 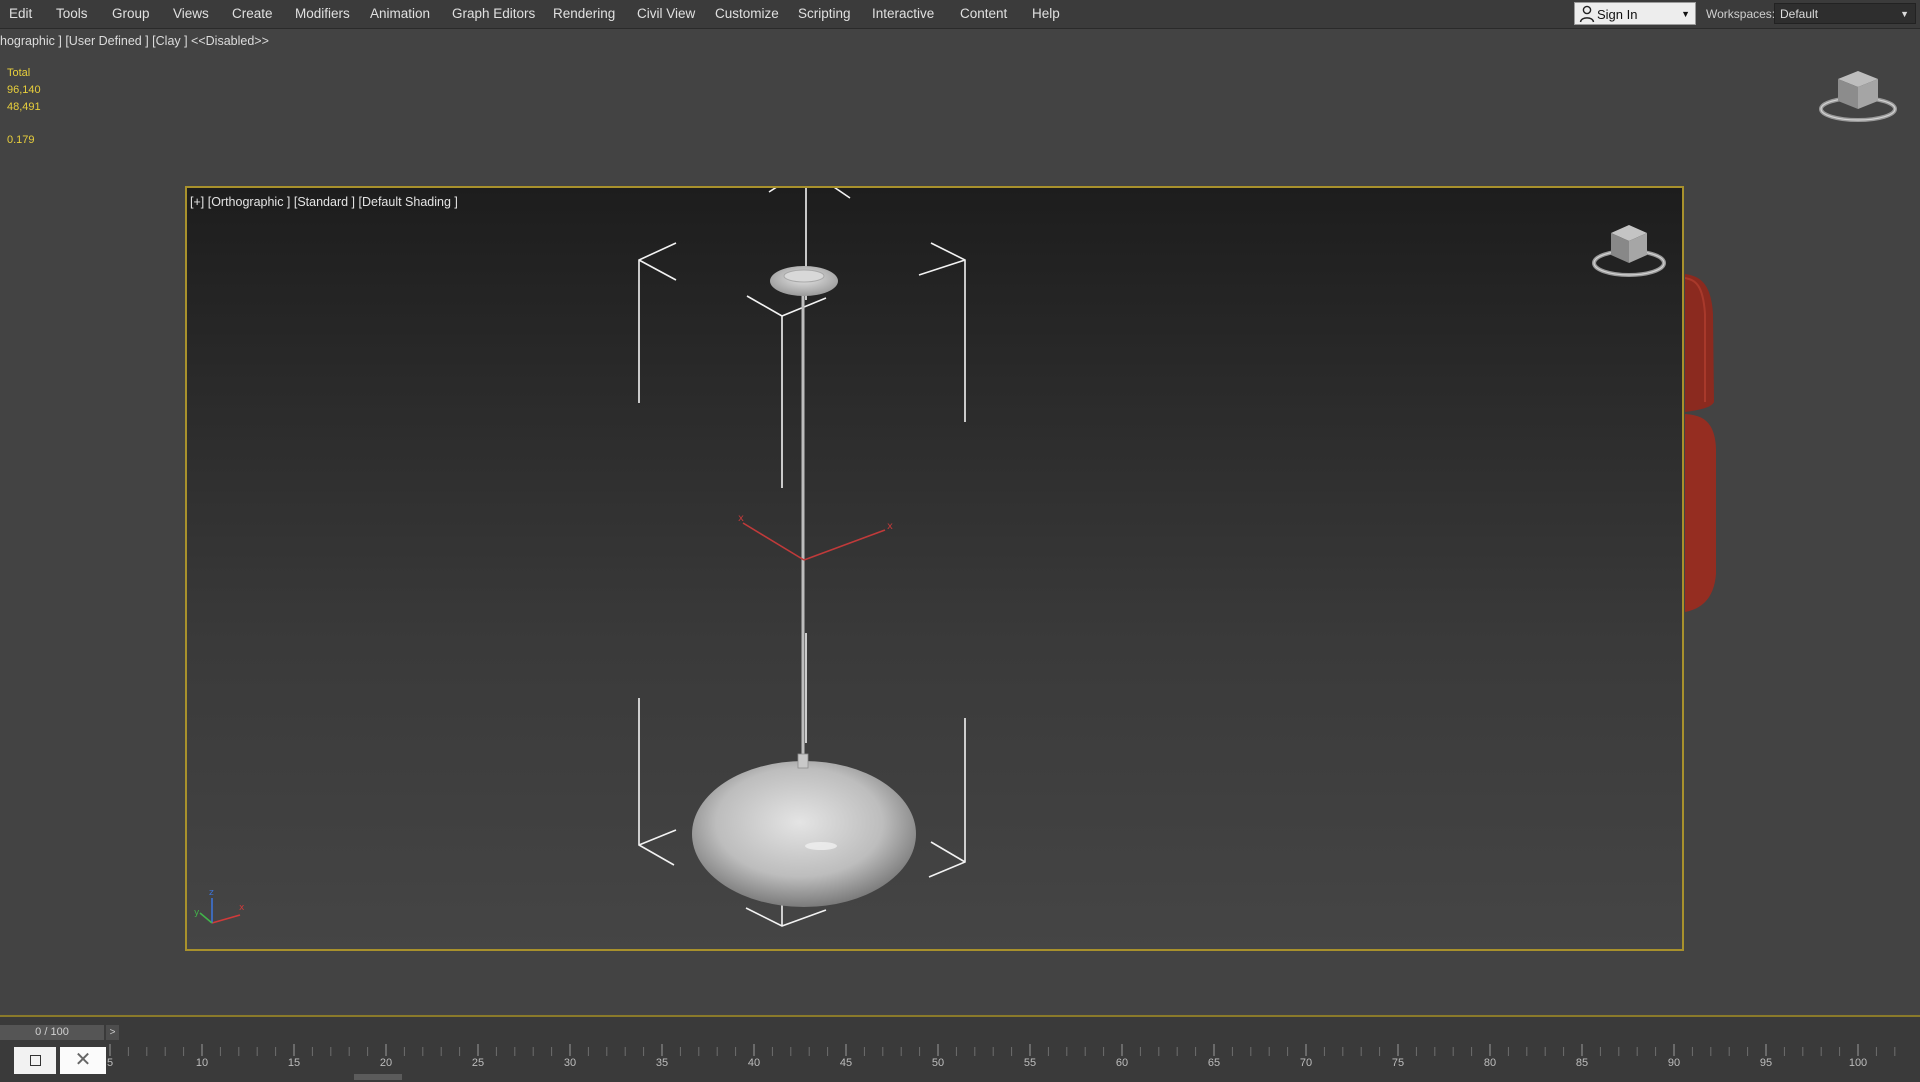 What do you see at coordinates (1002, 1050) in the screenshot?
I see `timeline-ticks` at bounding box center [1002, 1050].